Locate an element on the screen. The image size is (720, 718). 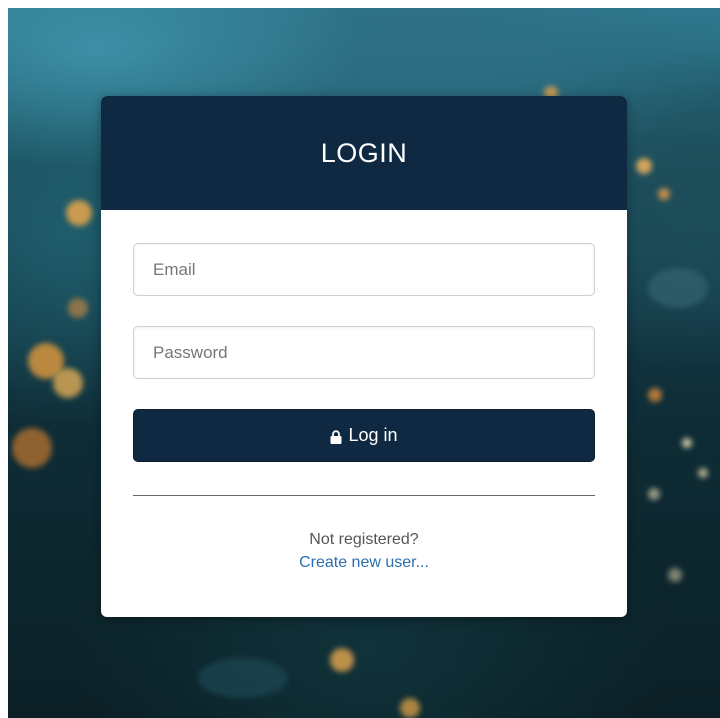
password-field is located at coordinates (364, 352).